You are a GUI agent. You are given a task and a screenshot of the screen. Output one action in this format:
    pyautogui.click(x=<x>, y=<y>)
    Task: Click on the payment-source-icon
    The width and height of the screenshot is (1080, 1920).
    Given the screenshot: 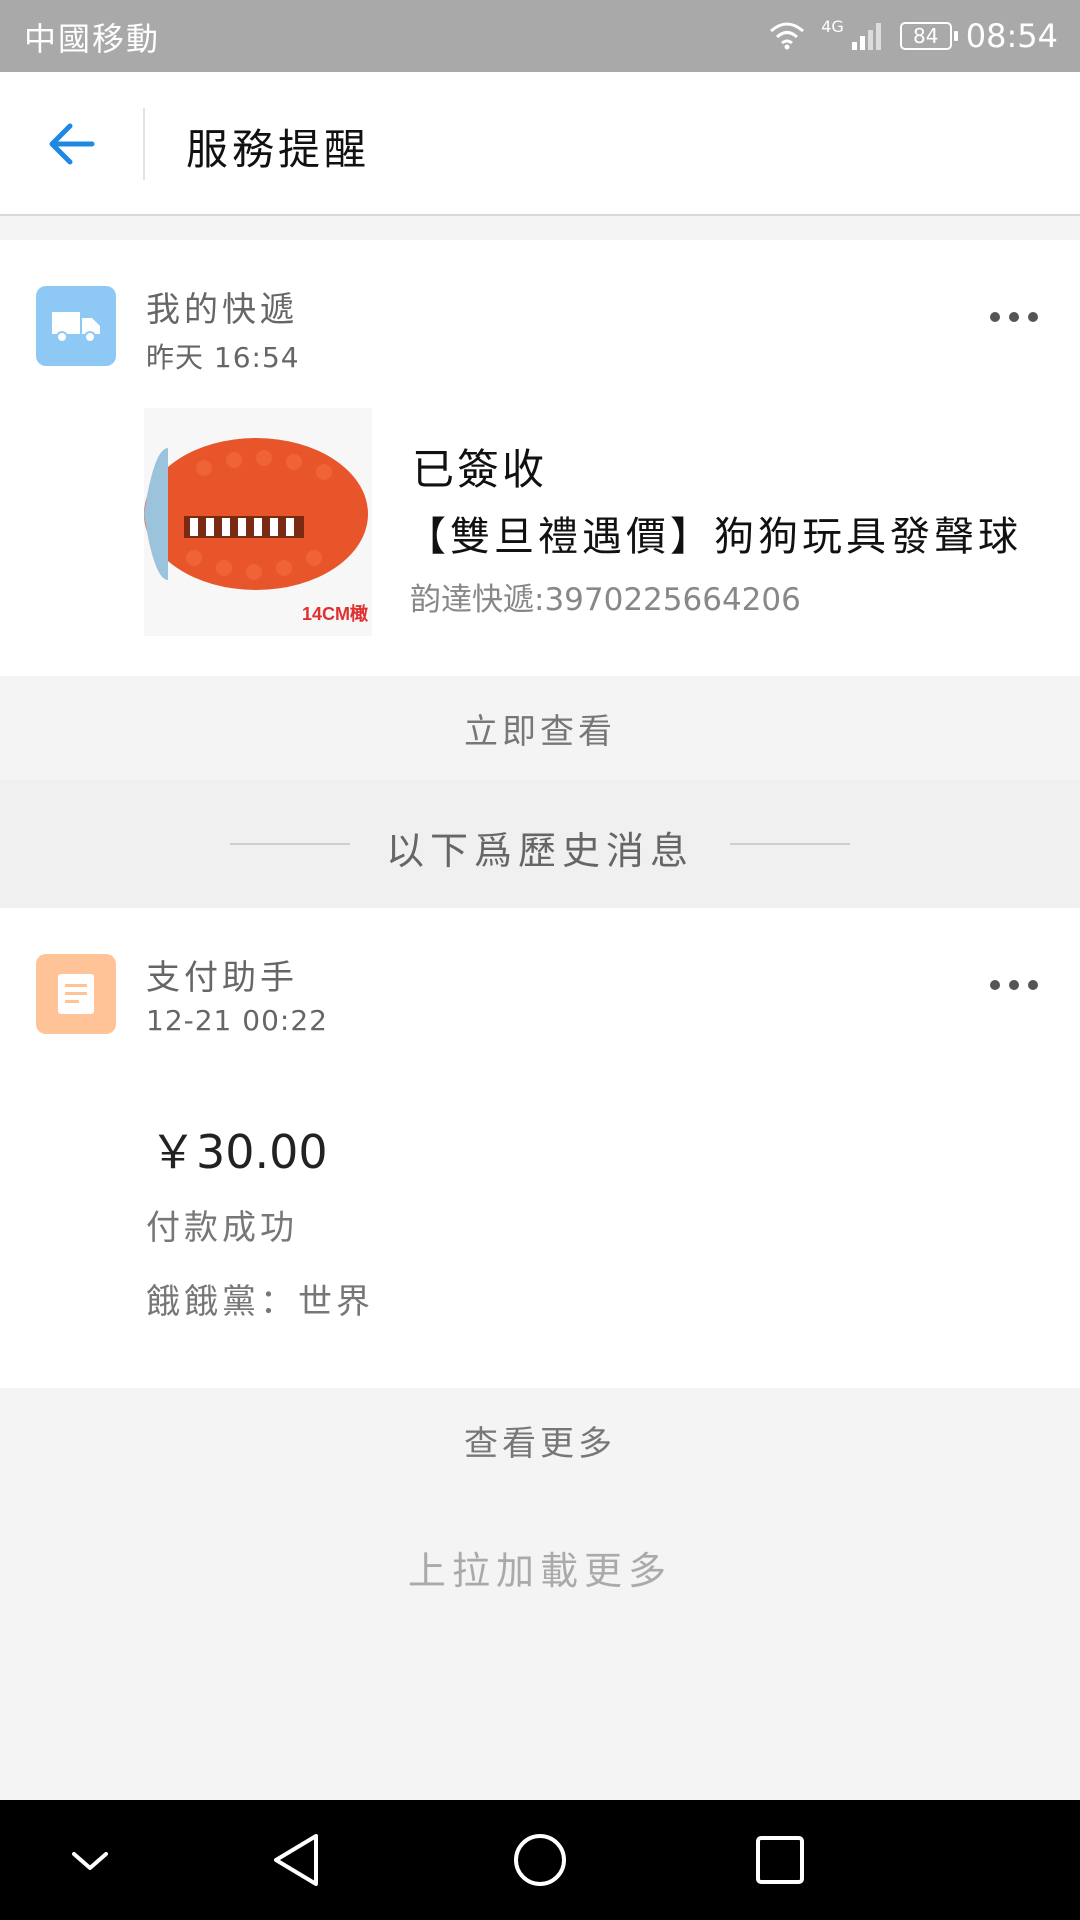 What is the action you would take?
    pyautogui.click(x=76, y=994)
    